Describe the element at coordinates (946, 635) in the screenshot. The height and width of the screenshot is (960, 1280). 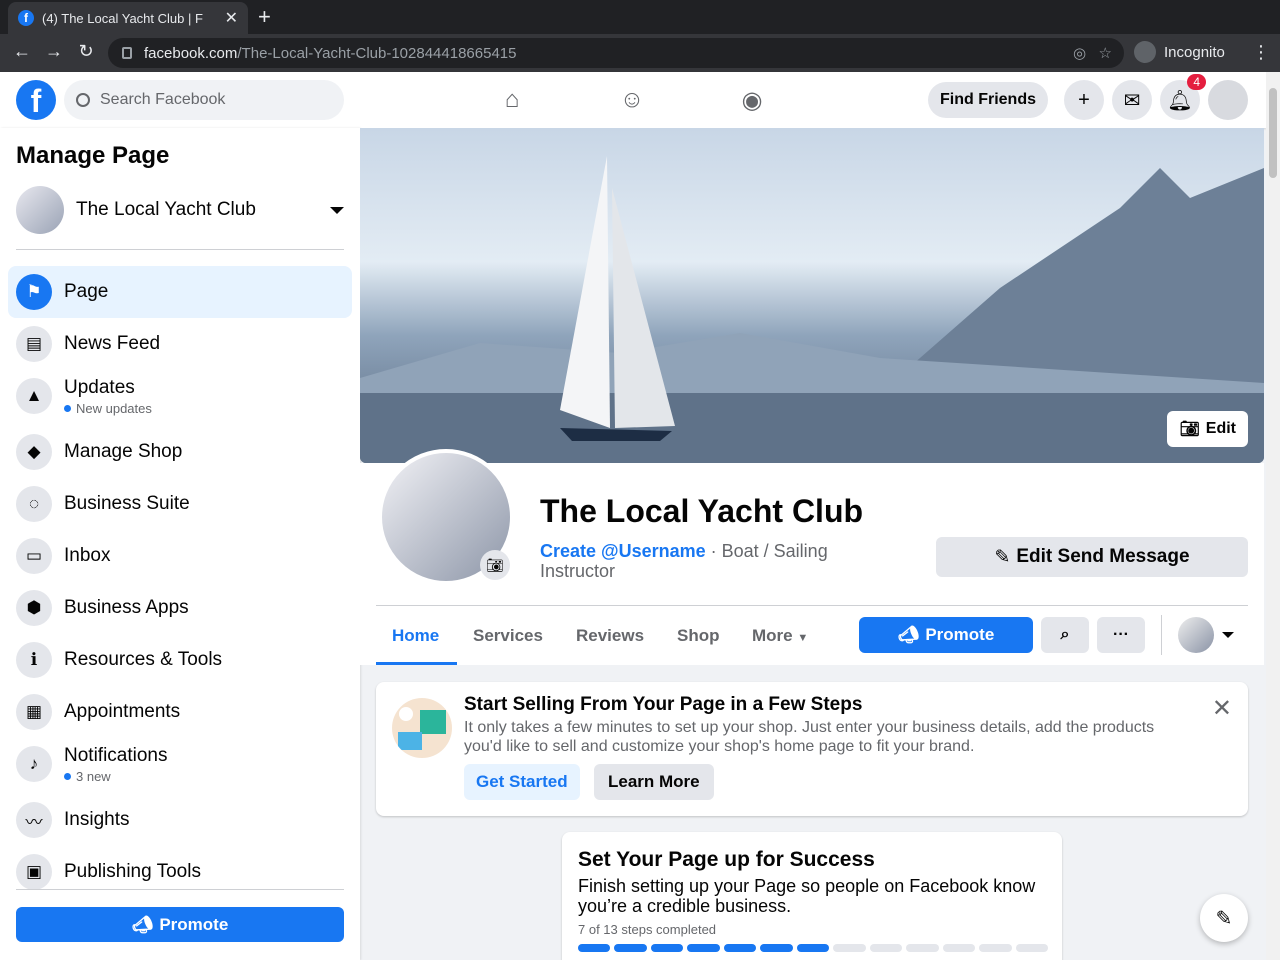
I see `promote-button: 📣︎ Promote` at that location.